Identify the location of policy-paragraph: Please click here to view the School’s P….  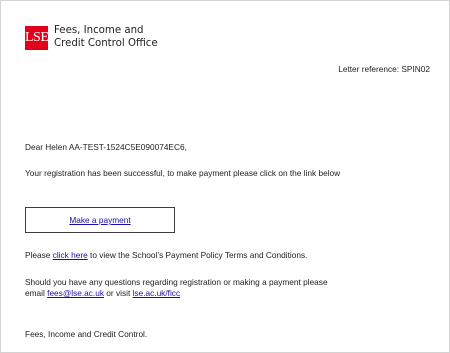
(166, 255).